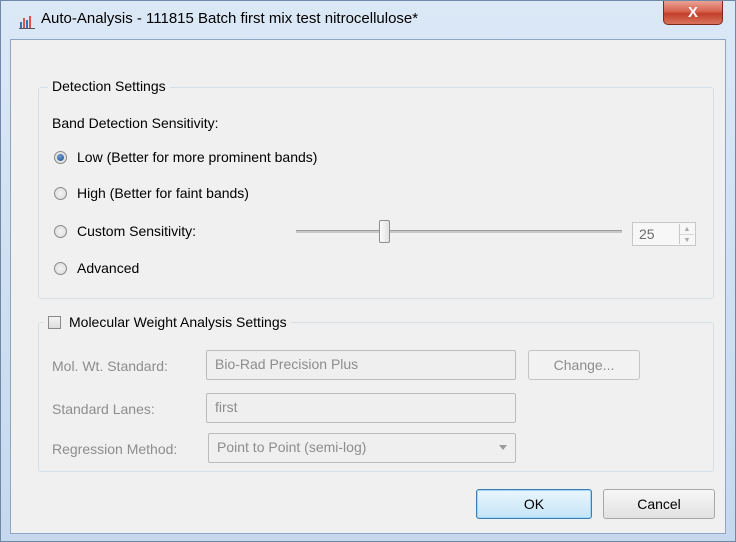  Describe the element at coordinates (109, 86) in the screenshot. I see `detection-settings-title: Detection Settings` at that location.